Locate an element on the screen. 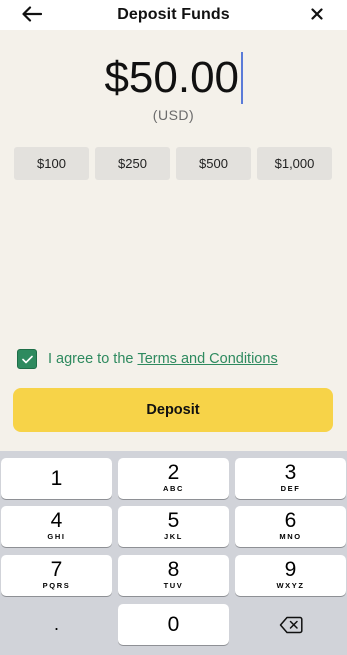 This screenshot has height=655, width=347. close-button is located at coordinates (317, 14).